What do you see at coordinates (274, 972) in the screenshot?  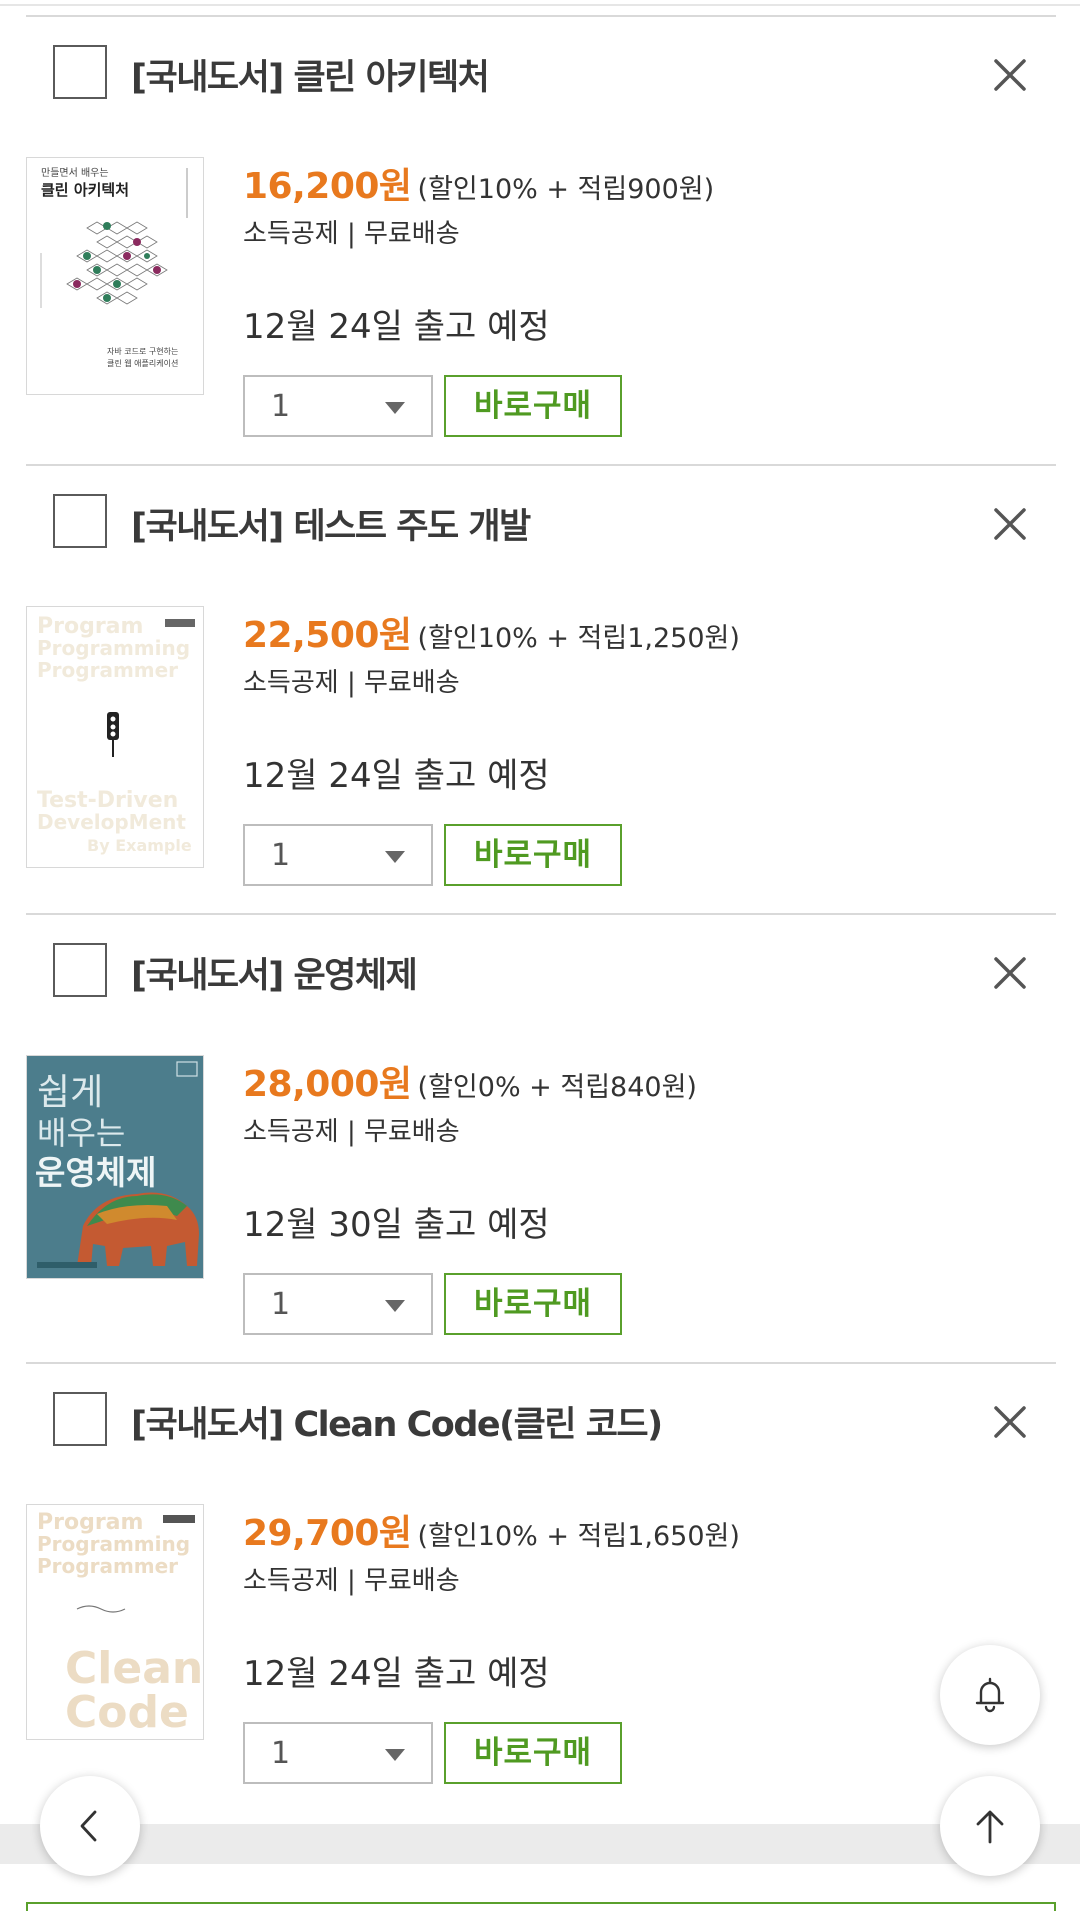 I see `item-title: [국내도서] 운영체제` at bounding box center [274, 972].